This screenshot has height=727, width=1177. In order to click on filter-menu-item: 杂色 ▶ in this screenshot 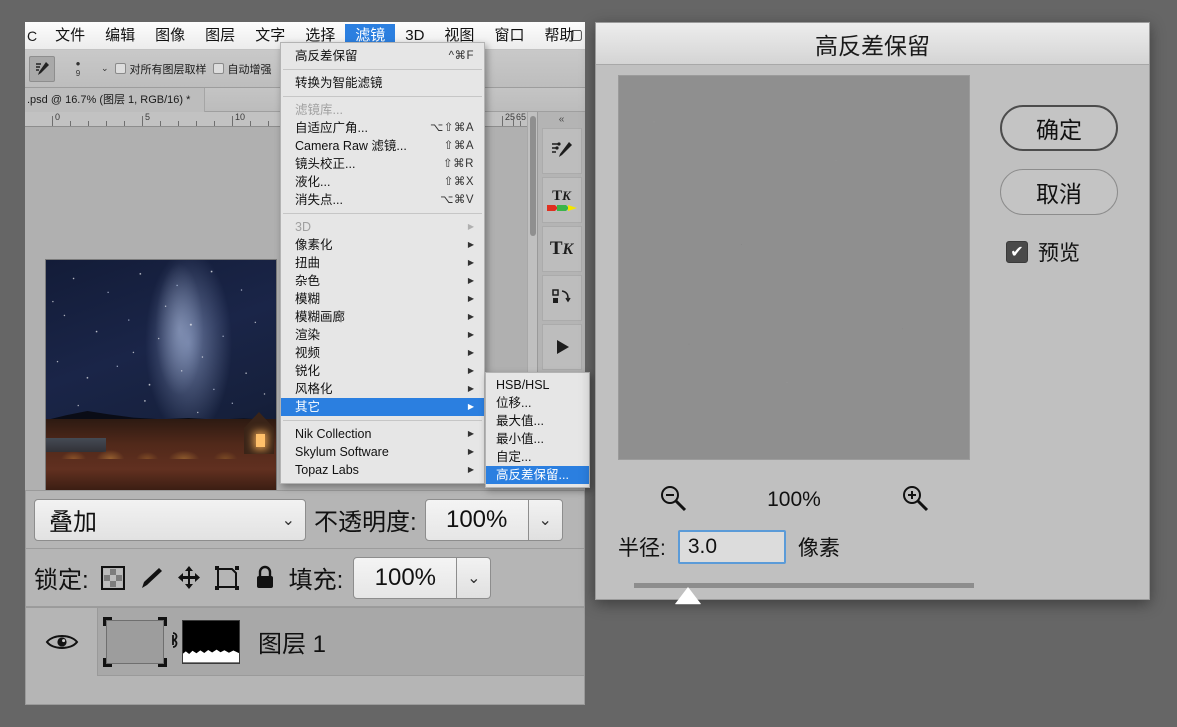, I will do `click(382, 281)`.